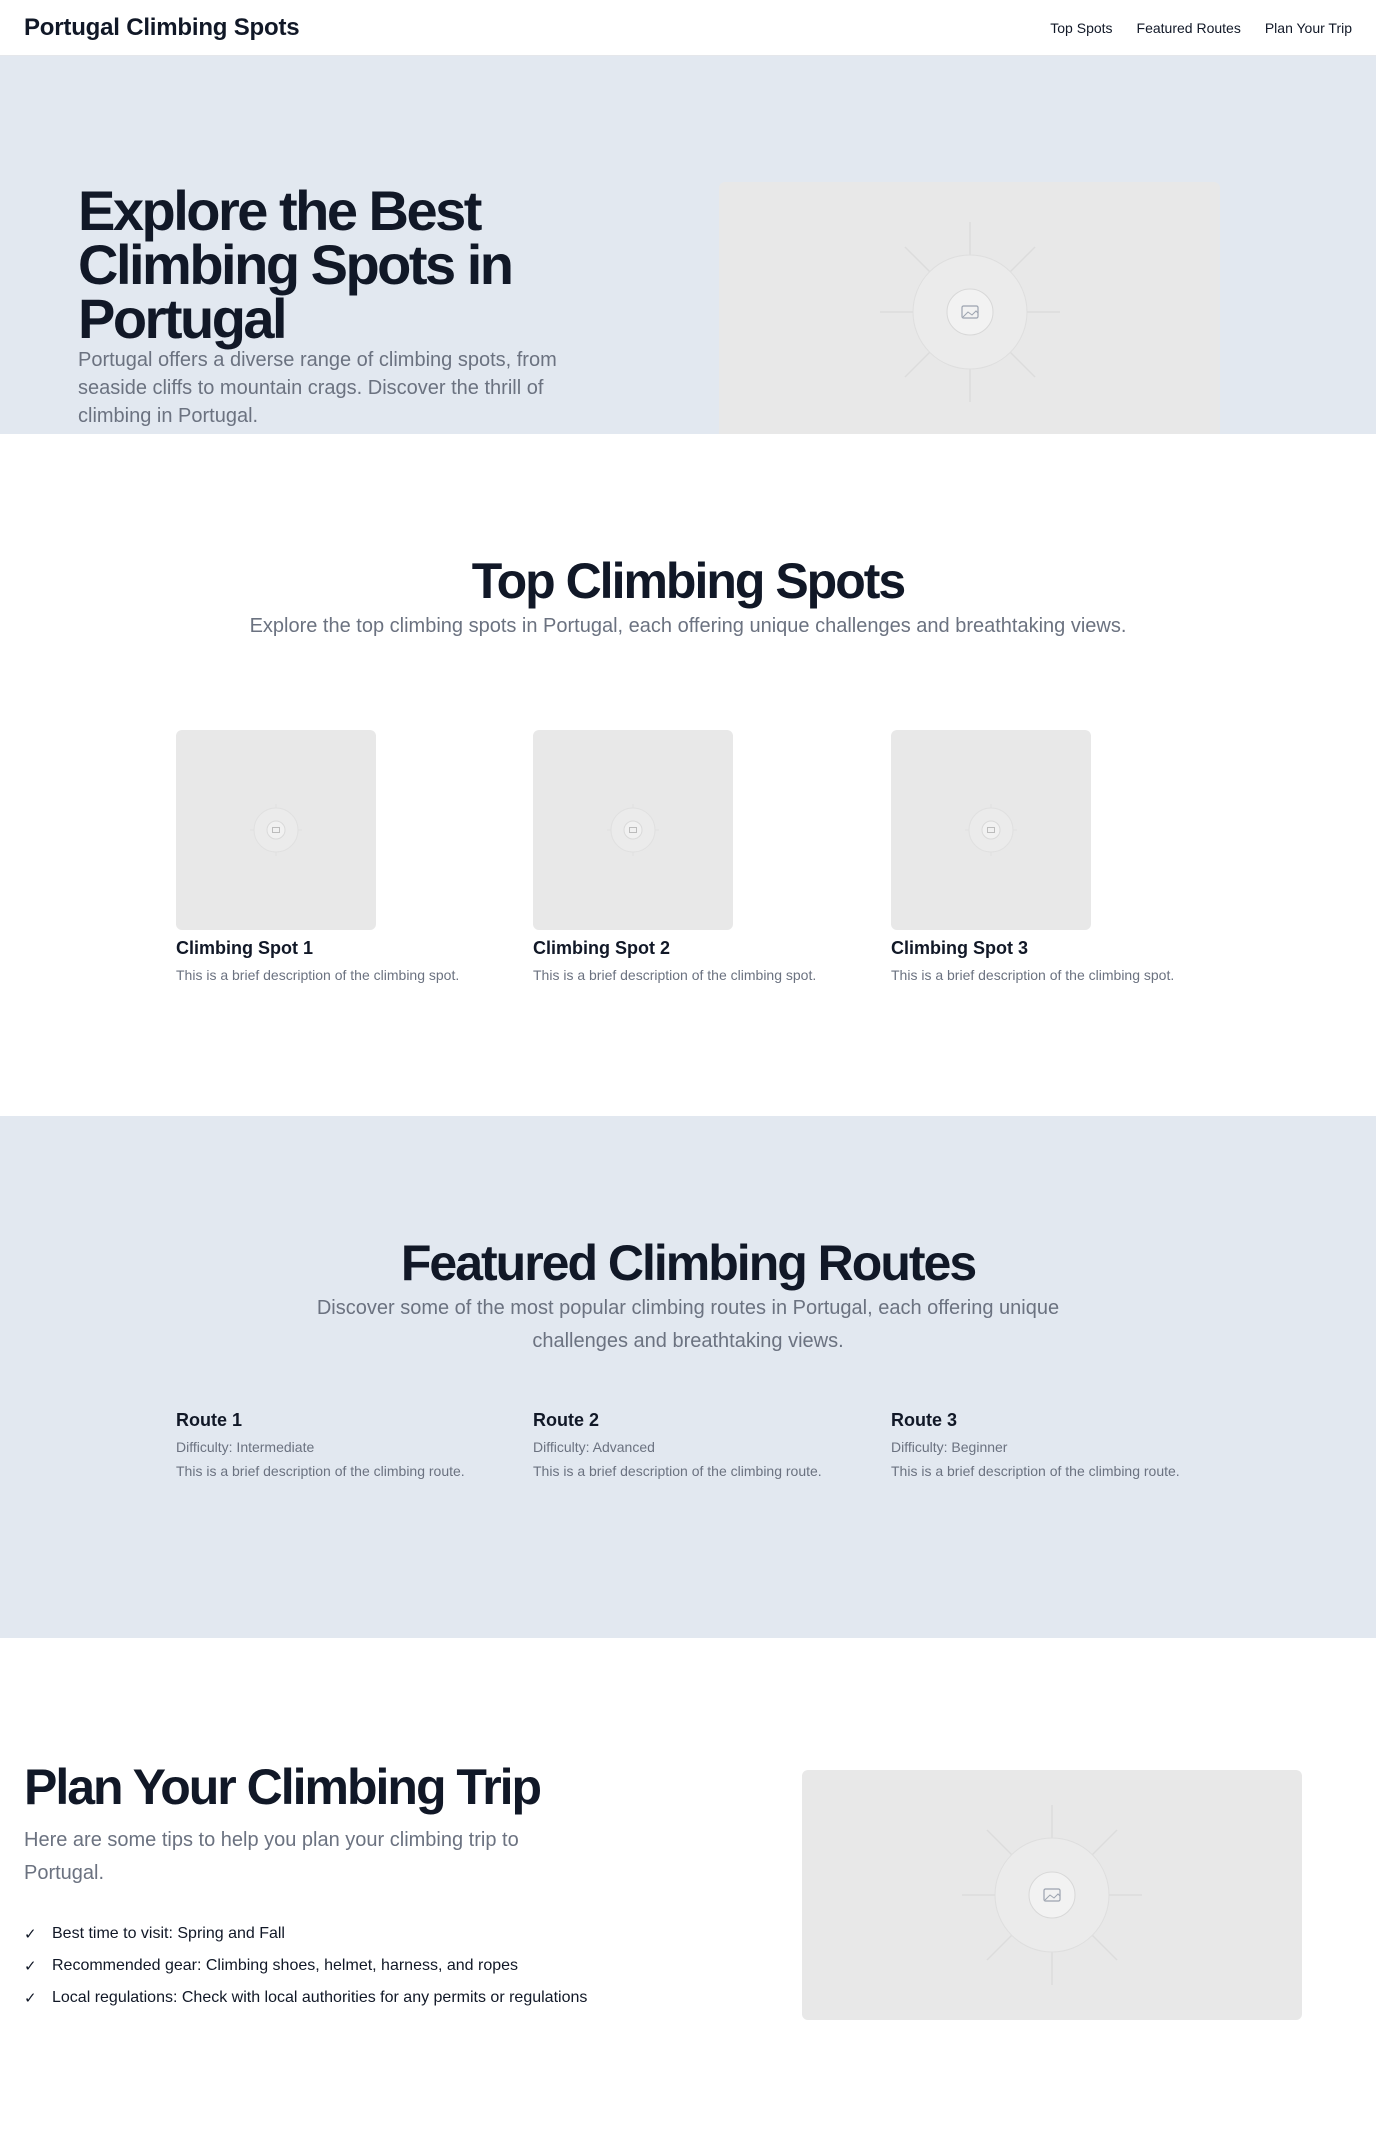 This screenshot has height=2149, width=1376. I want to click on route-difficulty: Difficulty: Advanced, so click(594, 1447).